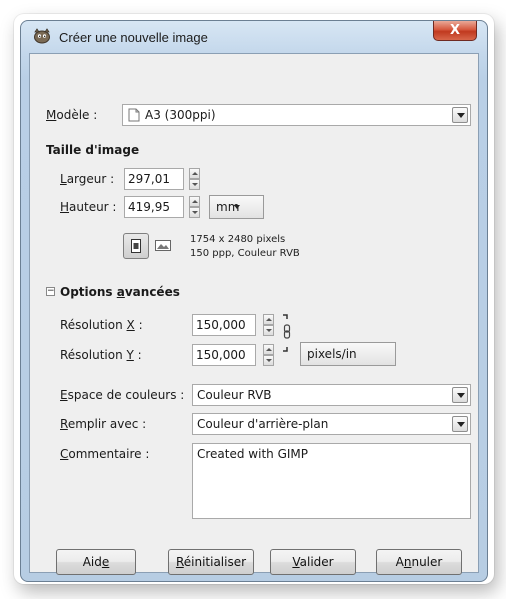  What do you see at coordinates (93, 150) in the screenshot?
I see `image-size-heading: Taille d'image` at bounding box center [93, 150].